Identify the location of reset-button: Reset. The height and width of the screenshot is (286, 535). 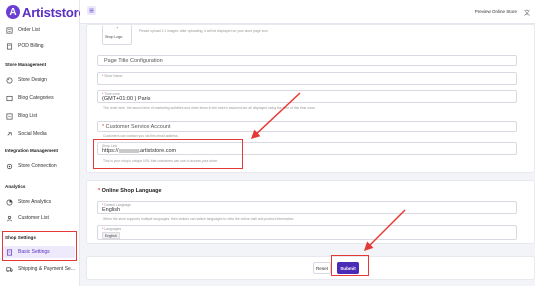
(322, 268).